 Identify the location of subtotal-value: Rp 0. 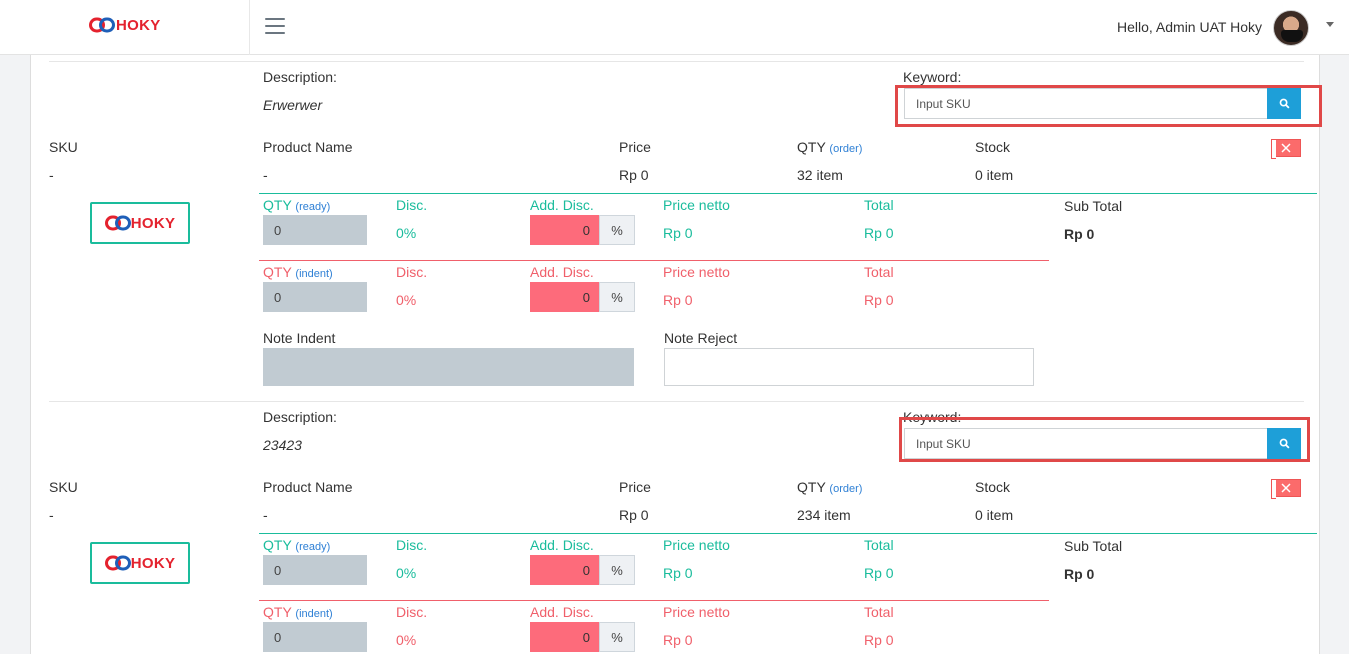
(1079, 234).